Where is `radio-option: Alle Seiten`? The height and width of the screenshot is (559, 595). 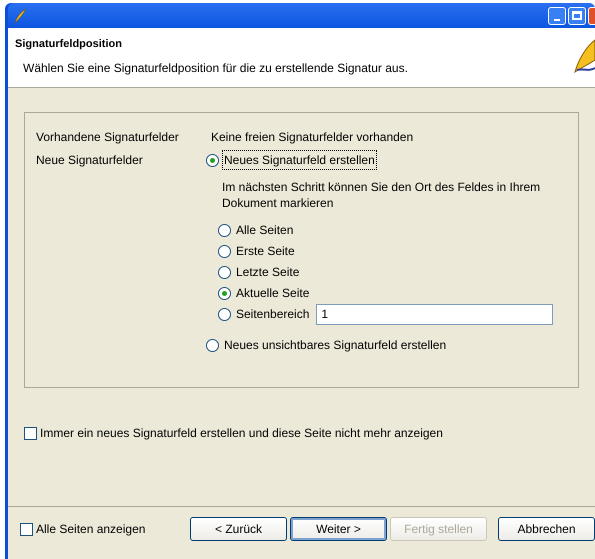 radio-option: Alle Seiten is located at coordinates (257, 230).